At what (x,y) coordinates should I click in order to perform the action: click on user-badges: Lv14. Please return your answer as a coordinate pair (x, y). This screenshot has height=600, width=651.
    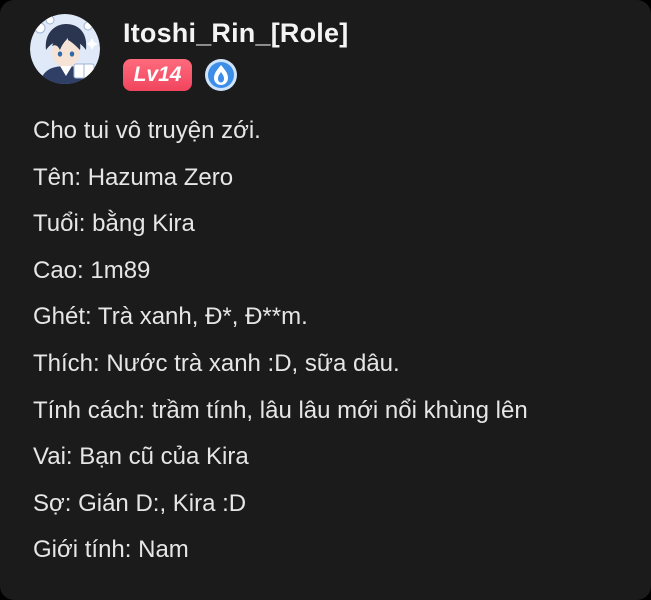
    Looking at the image, I should click on (235, 75).